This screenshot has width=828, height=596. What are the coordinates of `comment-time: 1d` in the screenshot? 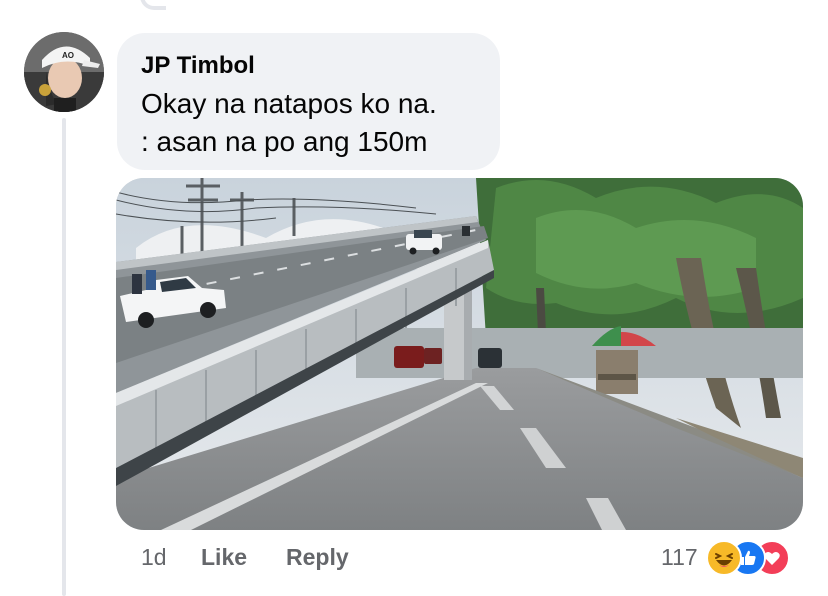 It's located at (154, 557).